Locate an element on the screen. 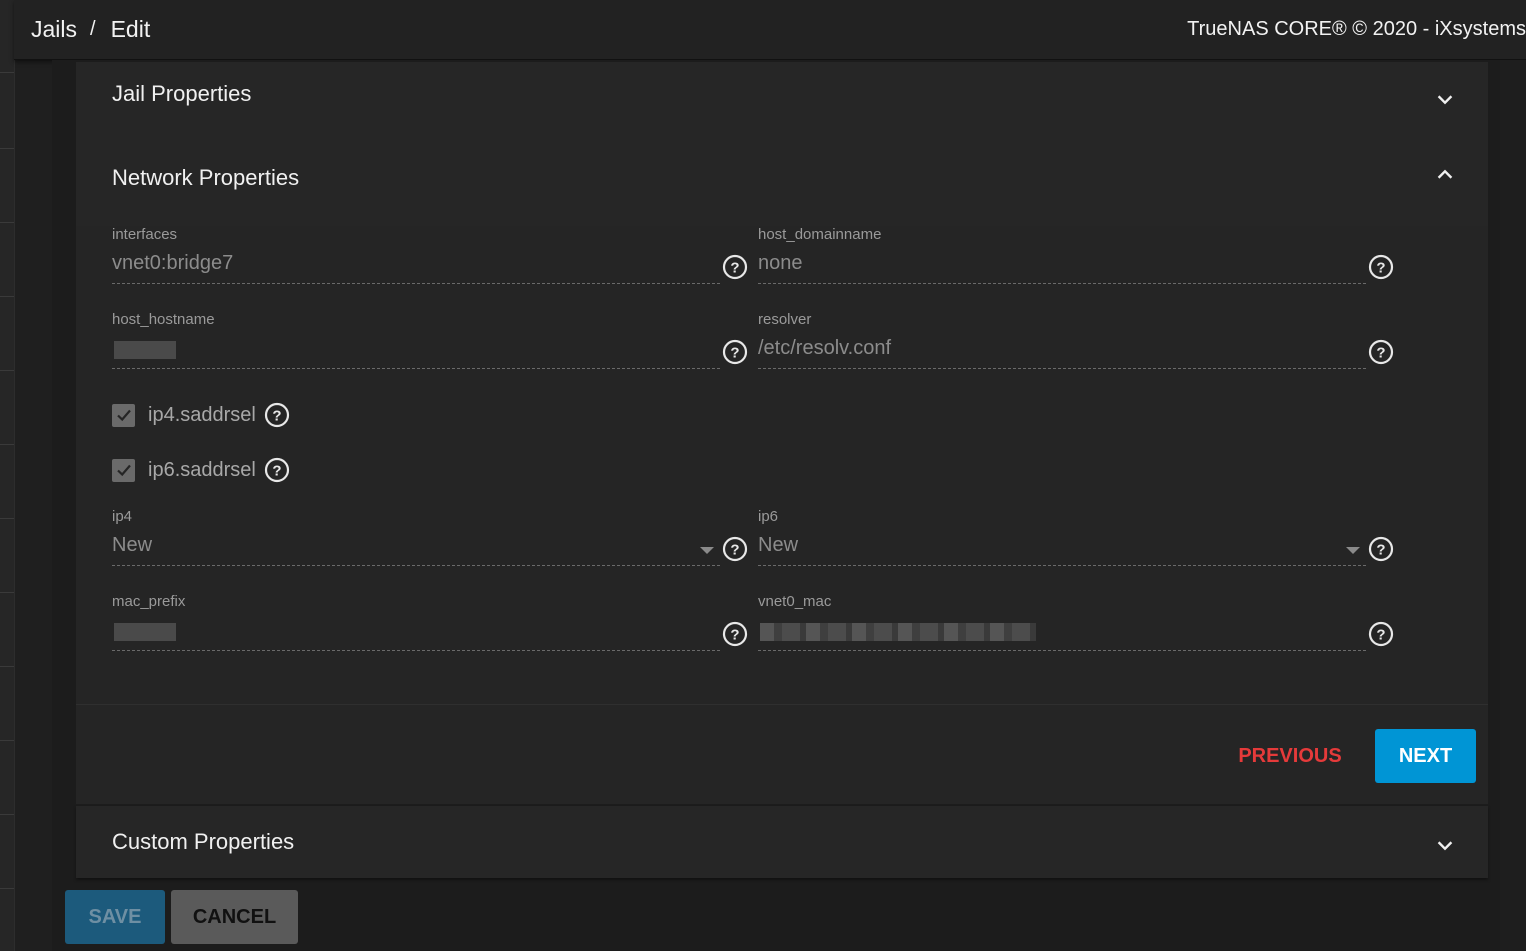 The height and width of the screenshot is (951, 1526). interfaces-input: vnet0:bridge7 is located at coordinates (172, 263).